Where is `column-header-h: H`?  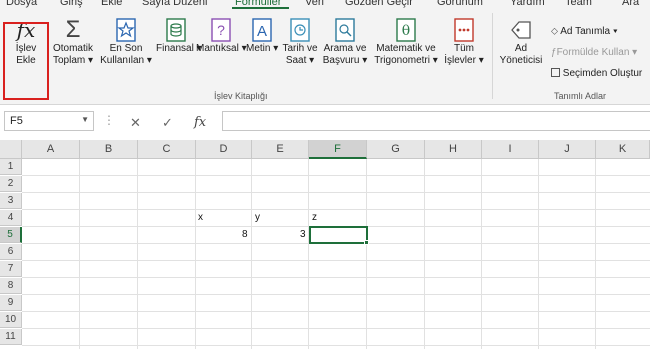
column-header-h: H is located at coordinates (453, 149).